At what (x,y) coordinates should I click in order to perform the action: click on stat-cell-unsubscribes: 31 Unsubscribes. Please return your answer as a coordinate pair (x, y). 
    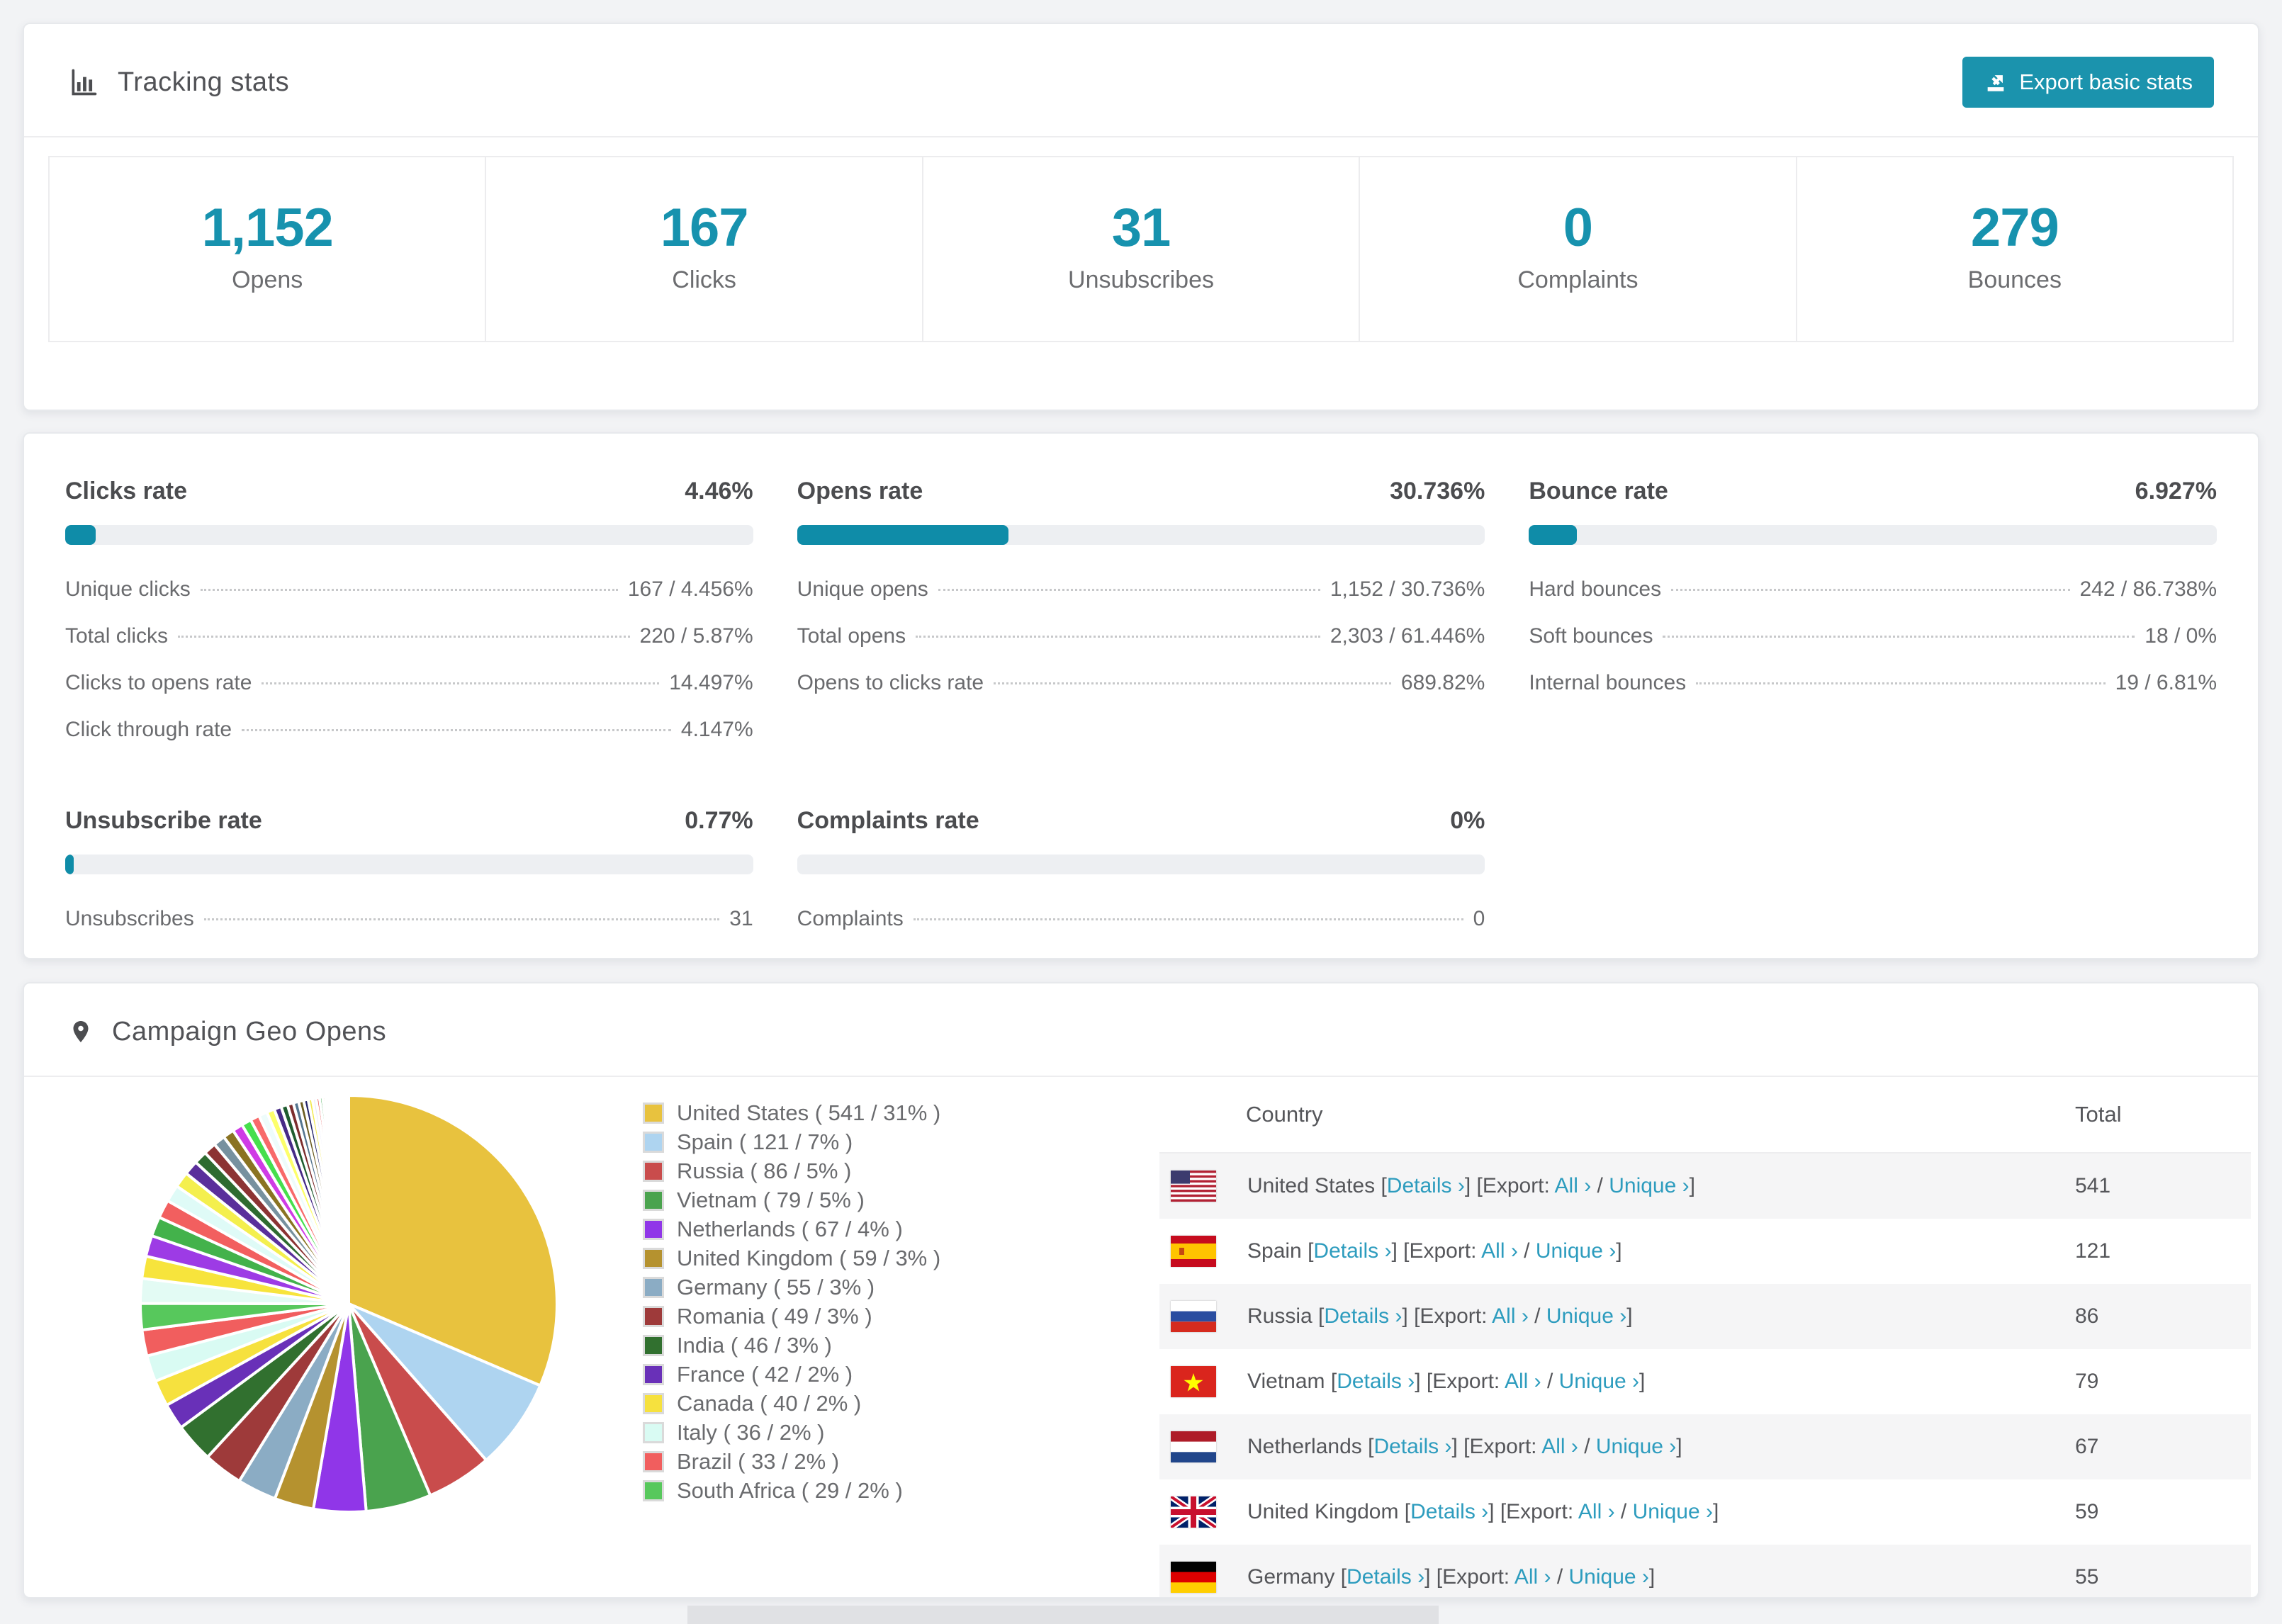
    Looking at the image, I should click on (1142, 249).